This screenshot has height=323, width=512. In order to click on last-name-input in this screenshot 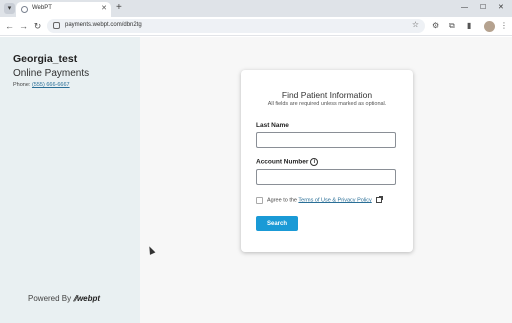, I will do `click(326, 140)`.